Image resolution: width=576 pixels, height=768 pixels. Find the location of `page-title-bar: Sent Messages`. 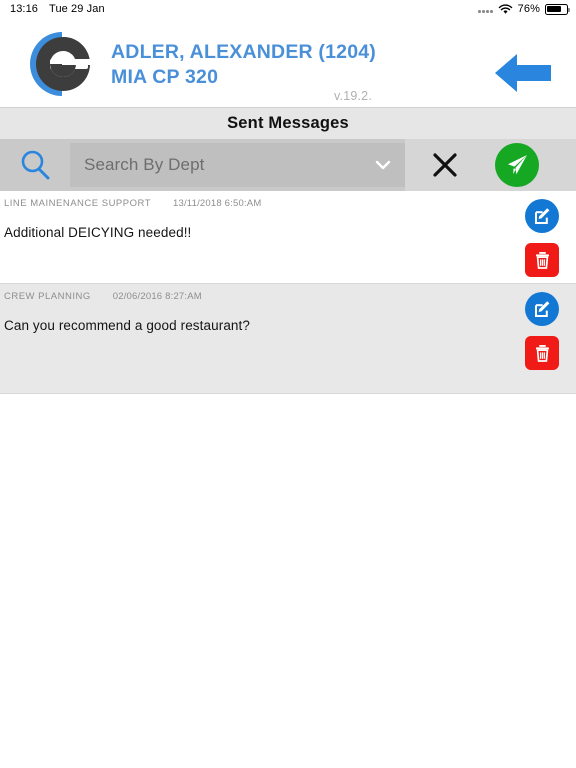

page-title-bar: Sent Messages is located at coordinates (288, 123).